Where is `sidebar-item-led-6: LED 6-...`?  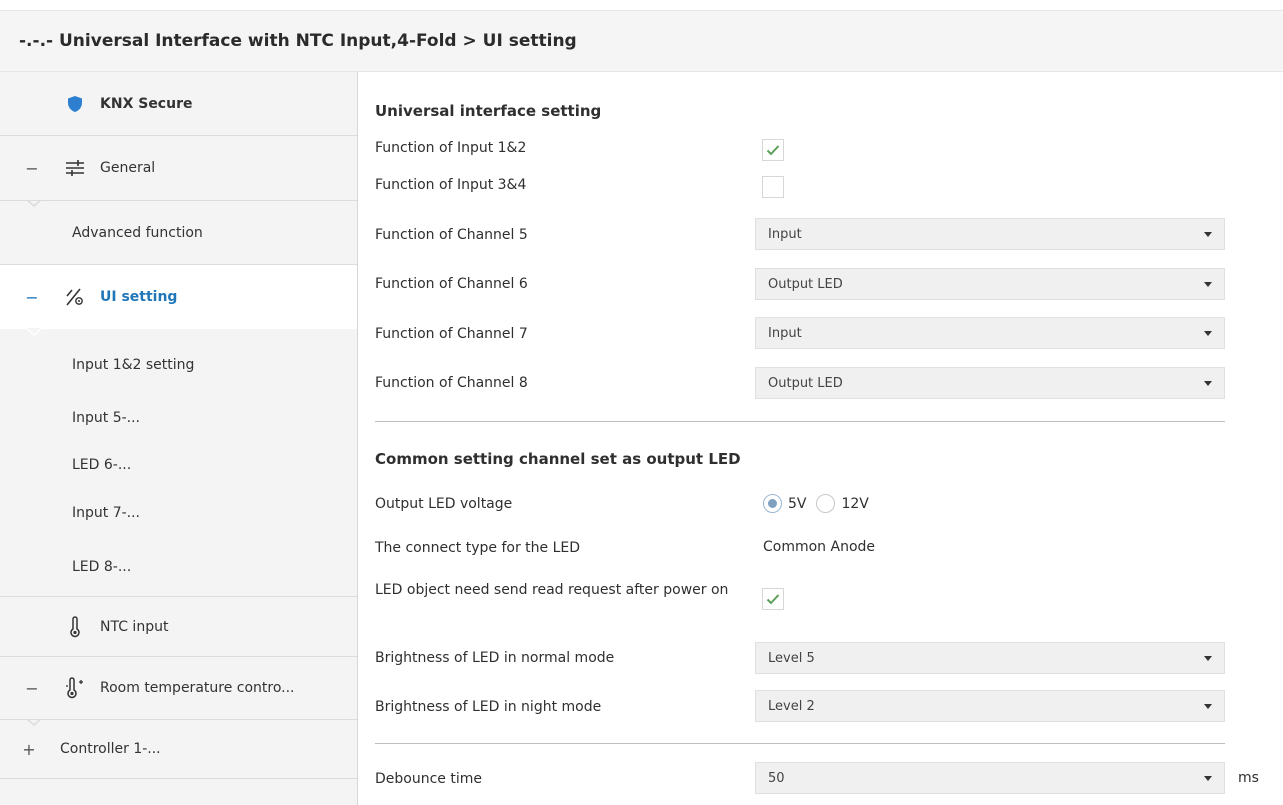 sidebar-item-led-6: LED 6-... is located at coordinates (178, 465).